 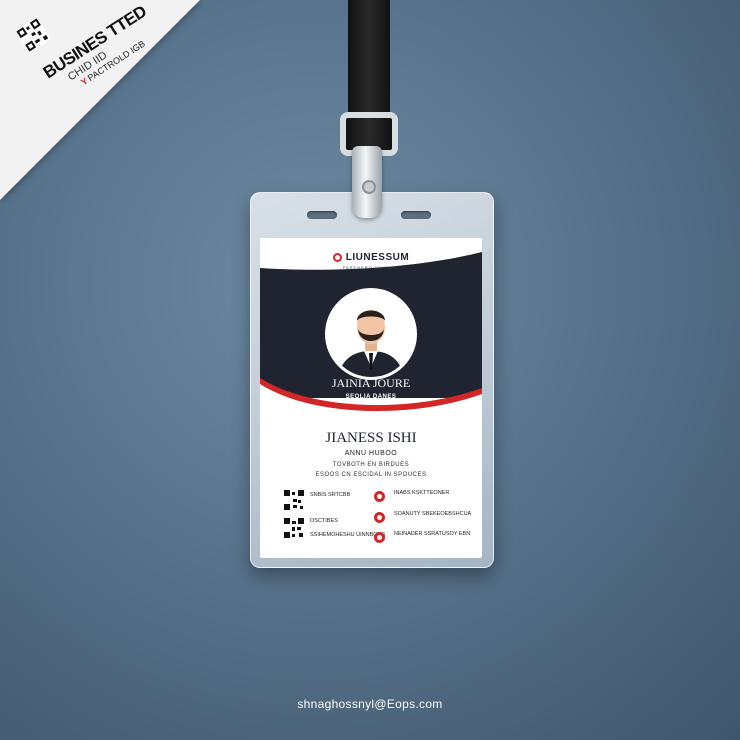 I want to click on lanyard-strap, so click(x=369, y=64).